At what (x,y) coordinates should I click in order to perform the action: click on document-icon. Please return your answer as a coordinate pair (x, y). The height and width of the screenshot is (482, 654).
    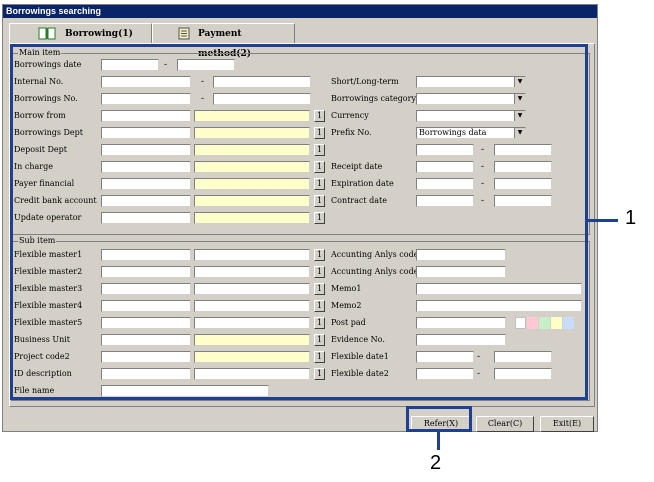
    Looking at the image, I should click on (184, 33).